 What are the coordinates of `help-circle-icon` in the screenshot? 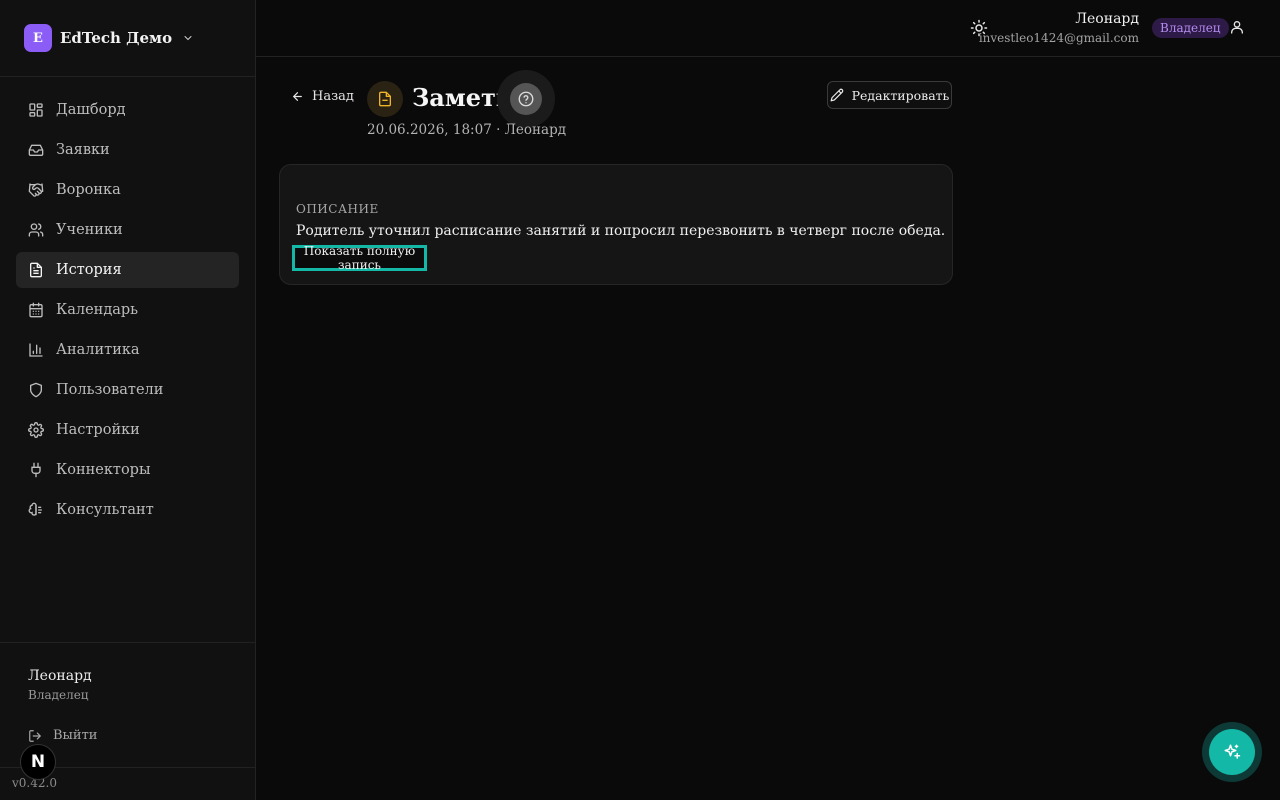 It's located at (526, 99).